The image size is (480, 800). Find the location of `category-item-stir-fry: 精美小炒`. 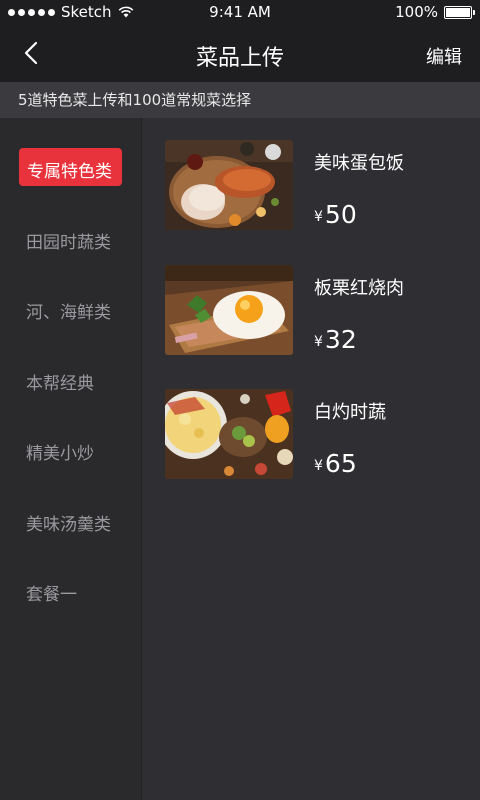

category-item-stir-fry: 精美小炒 is located at coordinates (71, 449).